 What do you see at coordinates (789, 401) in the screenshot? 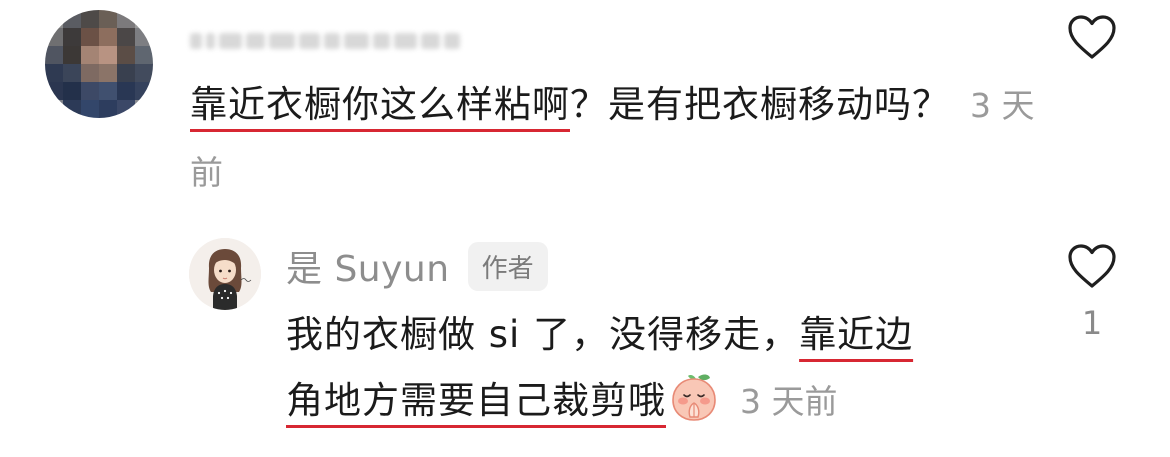
I see `reply-time: 3 天前` at bounding box center [789, 401].